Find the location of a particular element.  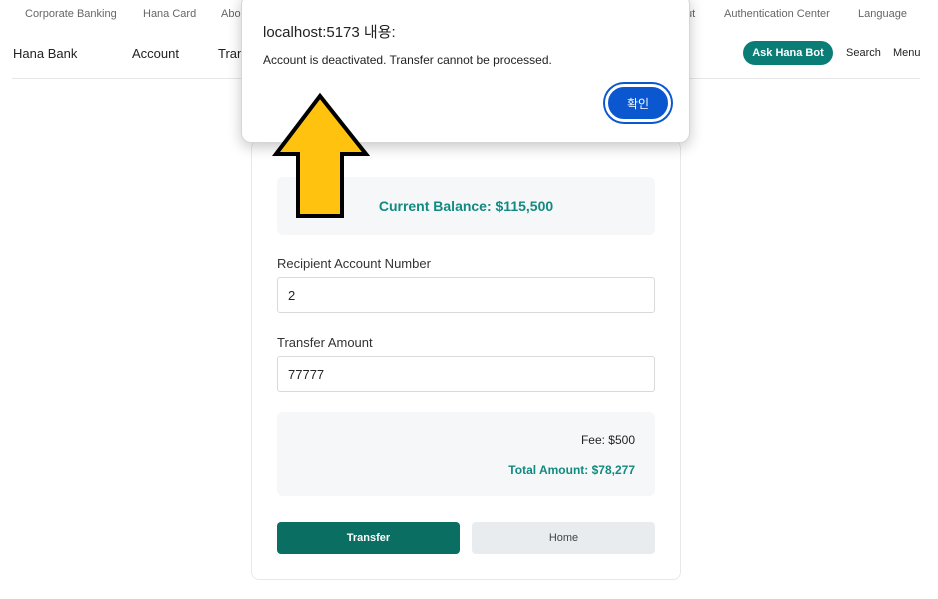

up-arrow-icon is located at coordinates (321, 155).